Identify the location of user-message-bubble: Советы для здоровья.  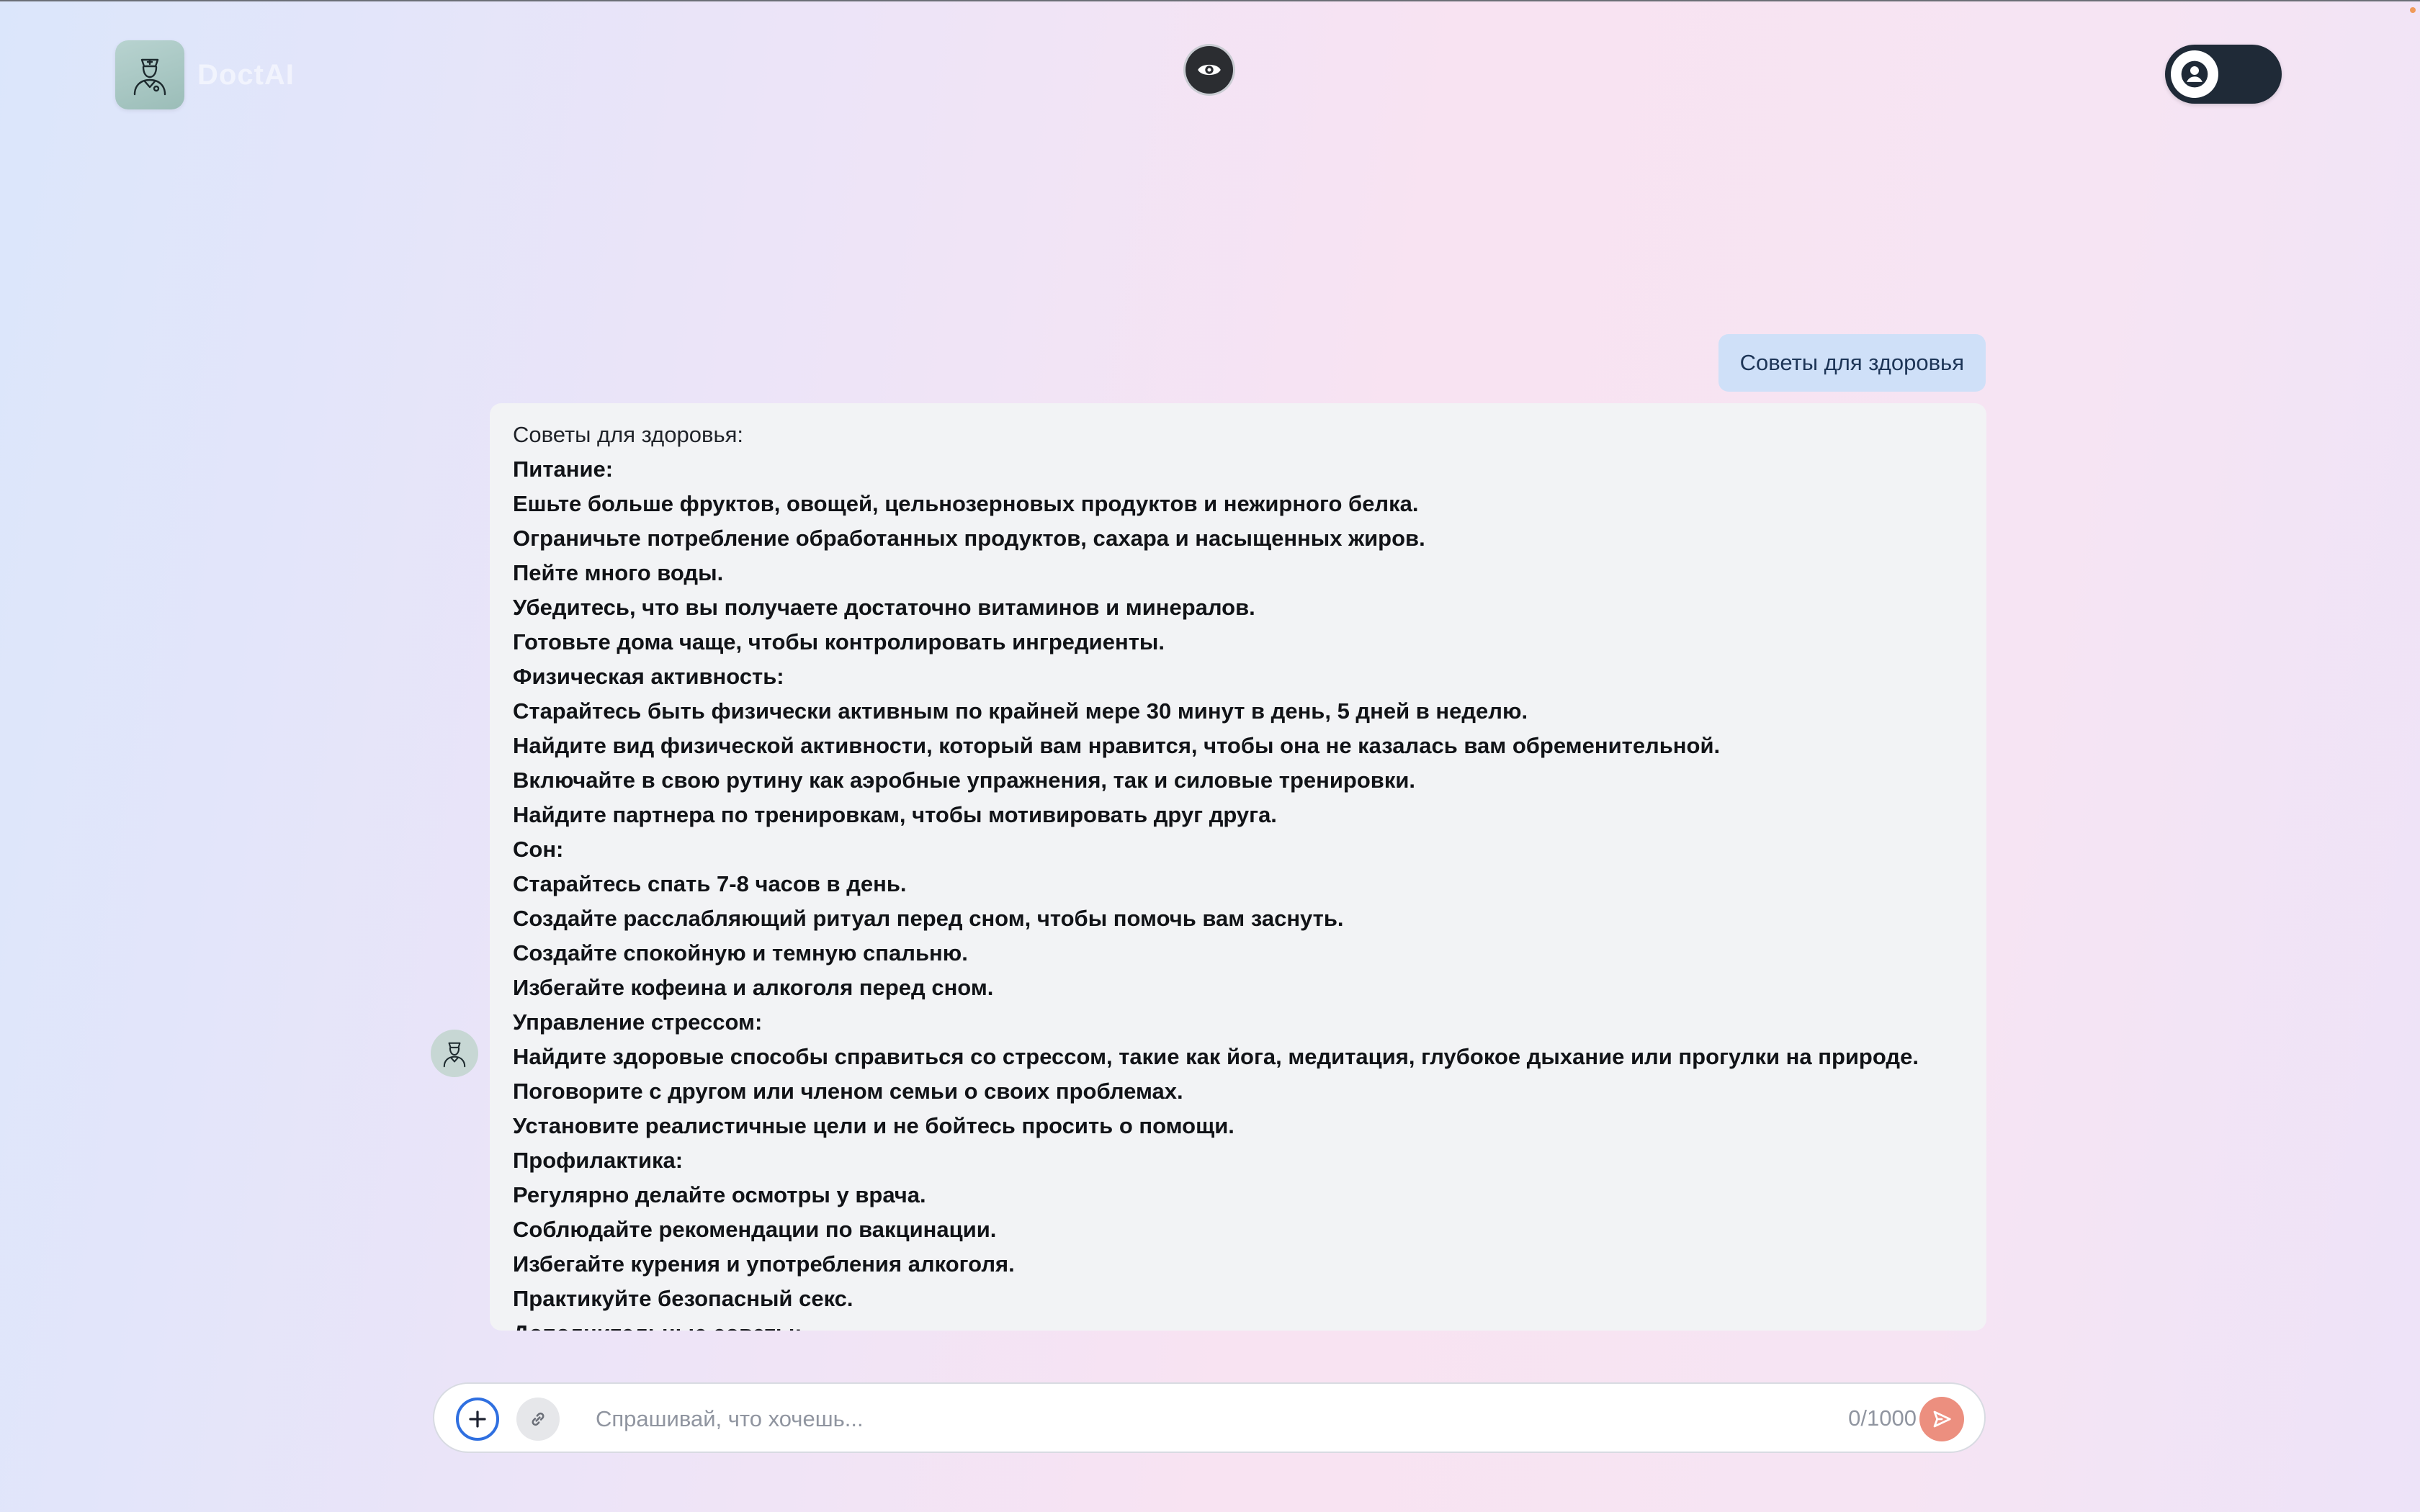
(1852, 363).